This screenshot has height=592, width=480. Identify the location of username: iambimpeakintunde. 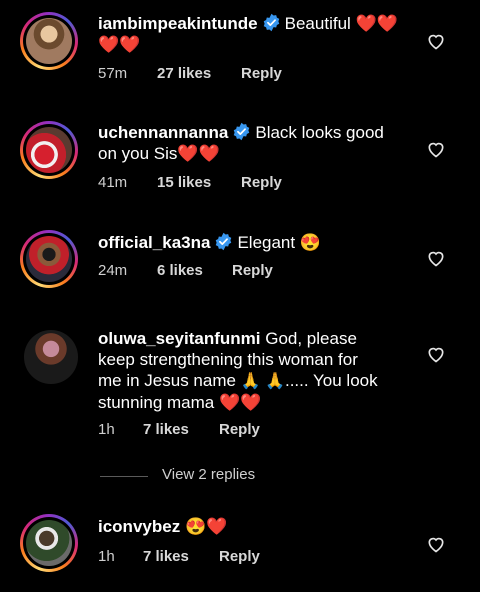
(178, 23).